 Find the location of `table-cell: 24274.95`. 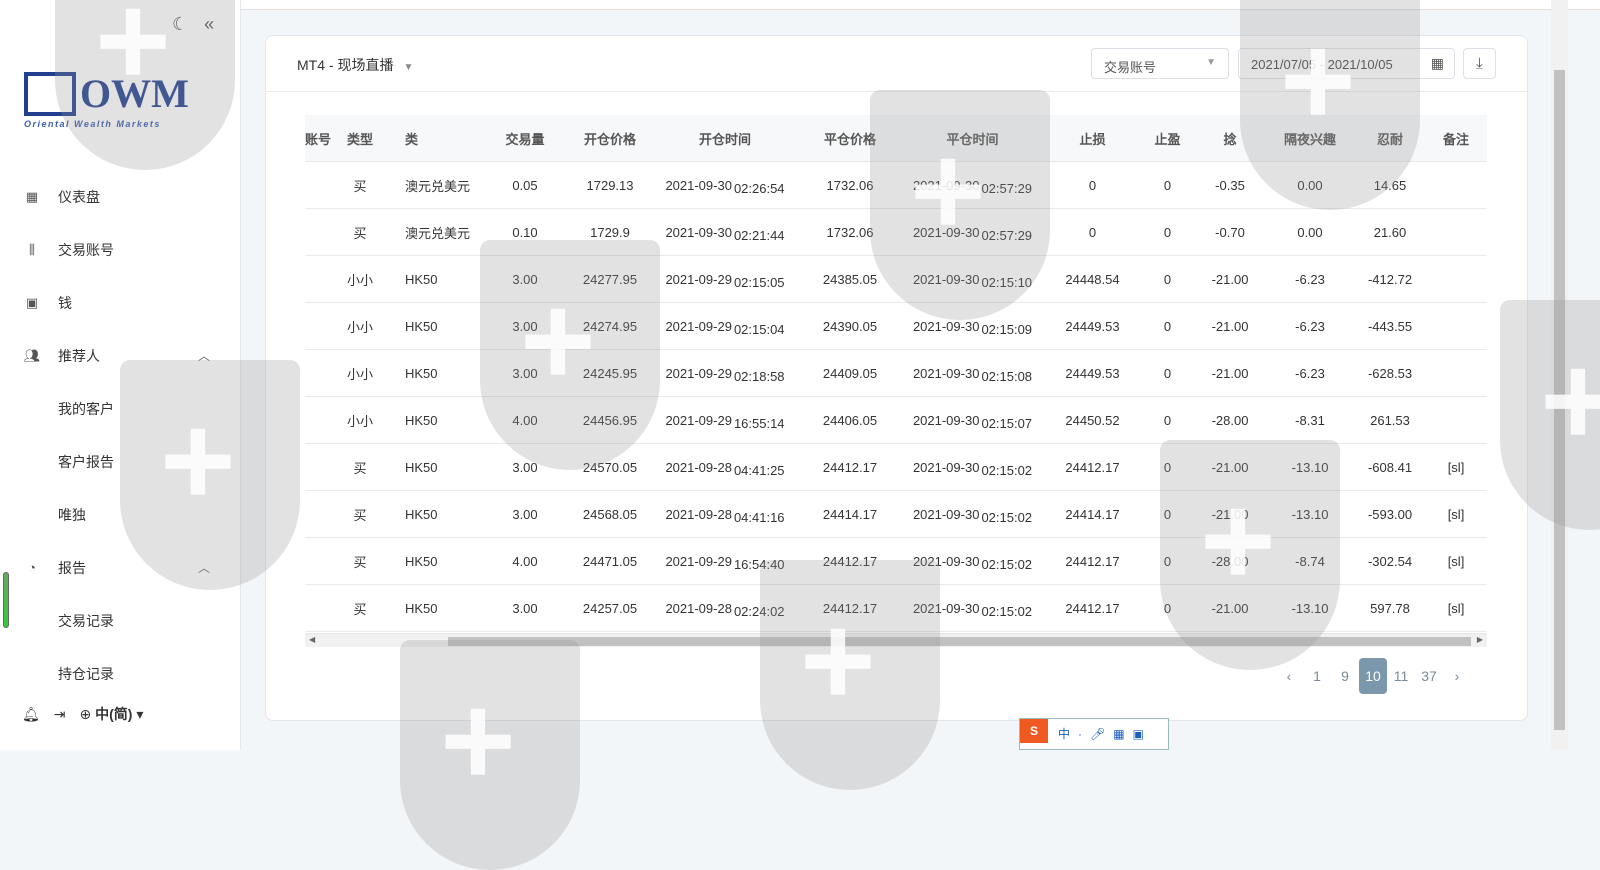

table-cell: 24274.95 is located at coordinates (610, 326).